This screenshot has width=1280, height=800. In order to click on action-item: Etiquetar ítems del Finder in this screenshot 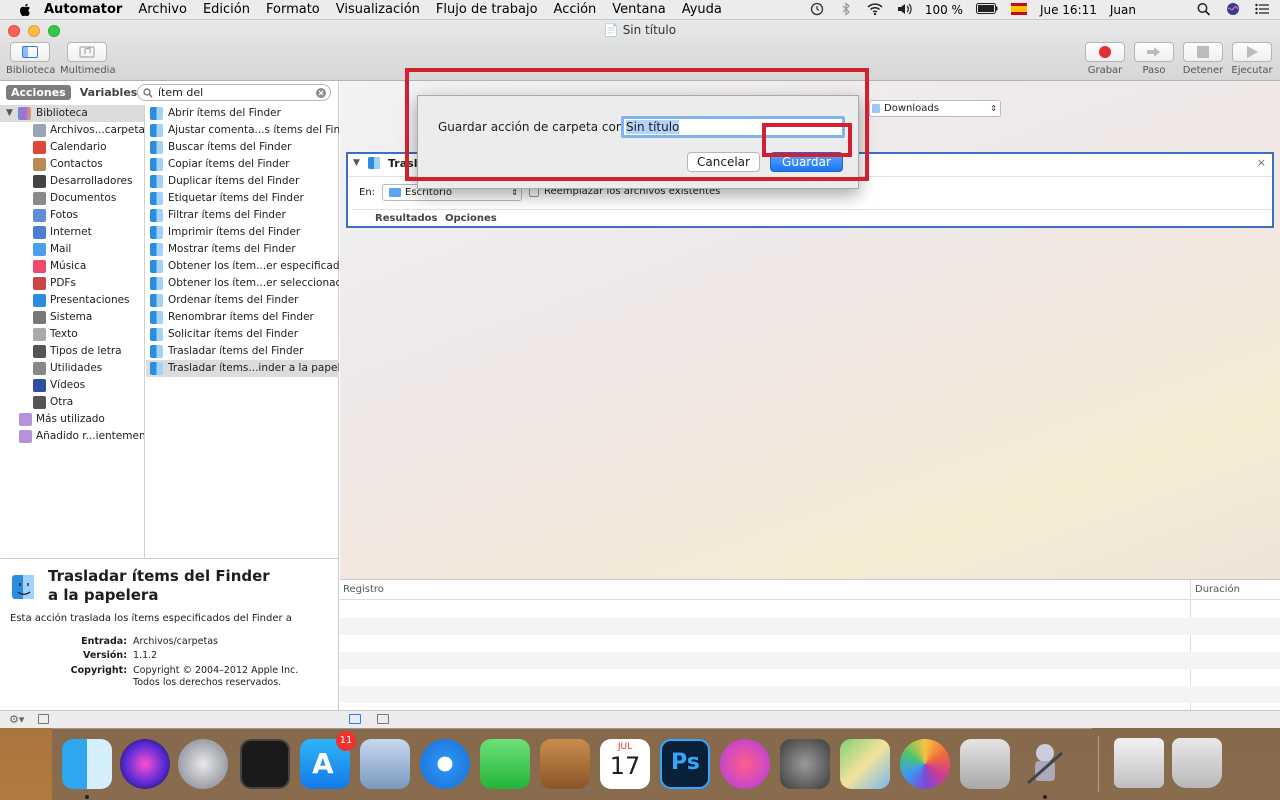, I will do `click(242, 198)`.